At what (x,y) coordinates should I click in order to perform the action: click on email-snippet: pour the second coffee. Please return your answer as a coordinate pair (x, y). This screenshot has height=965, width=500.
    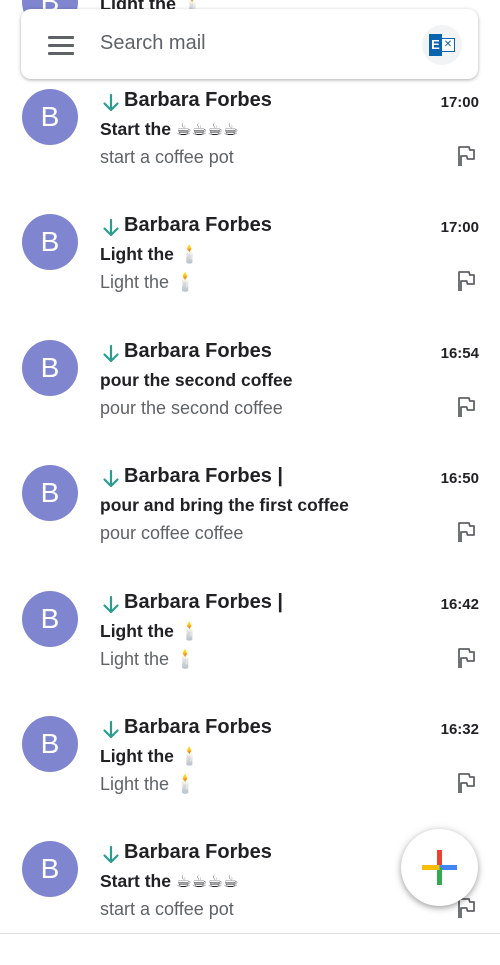
    Looking at the image, I should click on (191, 407).